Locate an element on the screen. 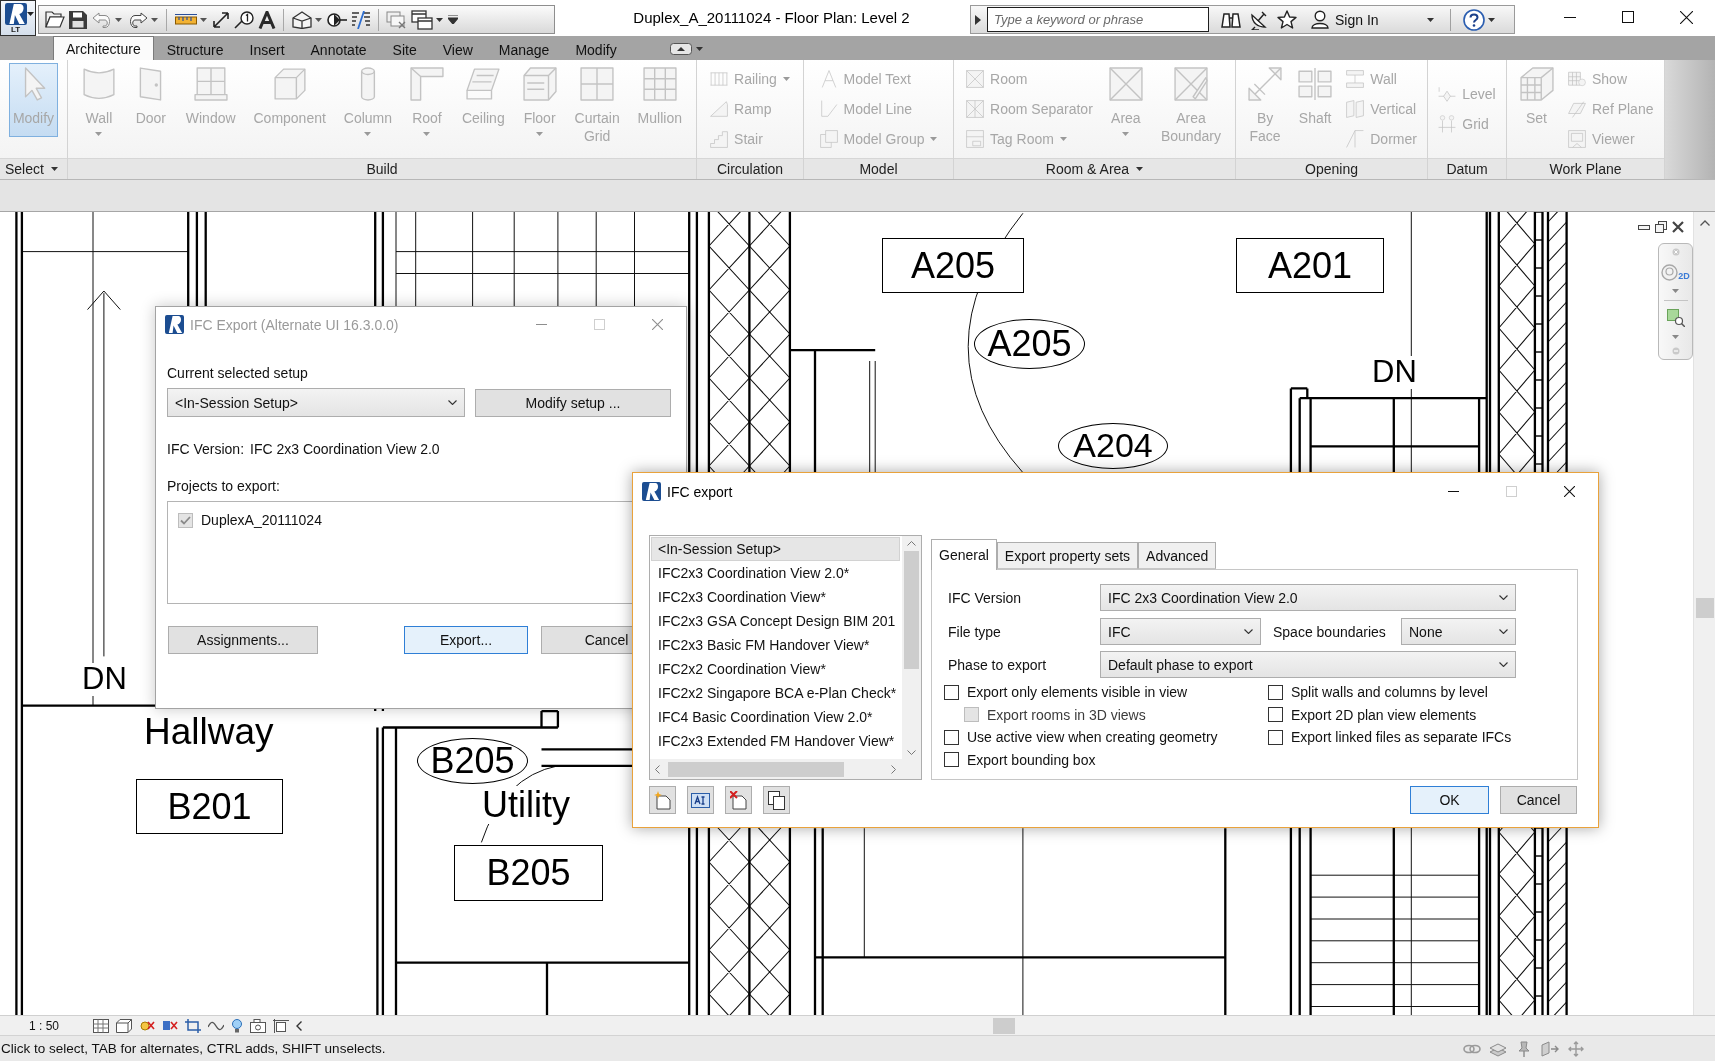  customize-caret-icon is located at coordinates (453, 19).